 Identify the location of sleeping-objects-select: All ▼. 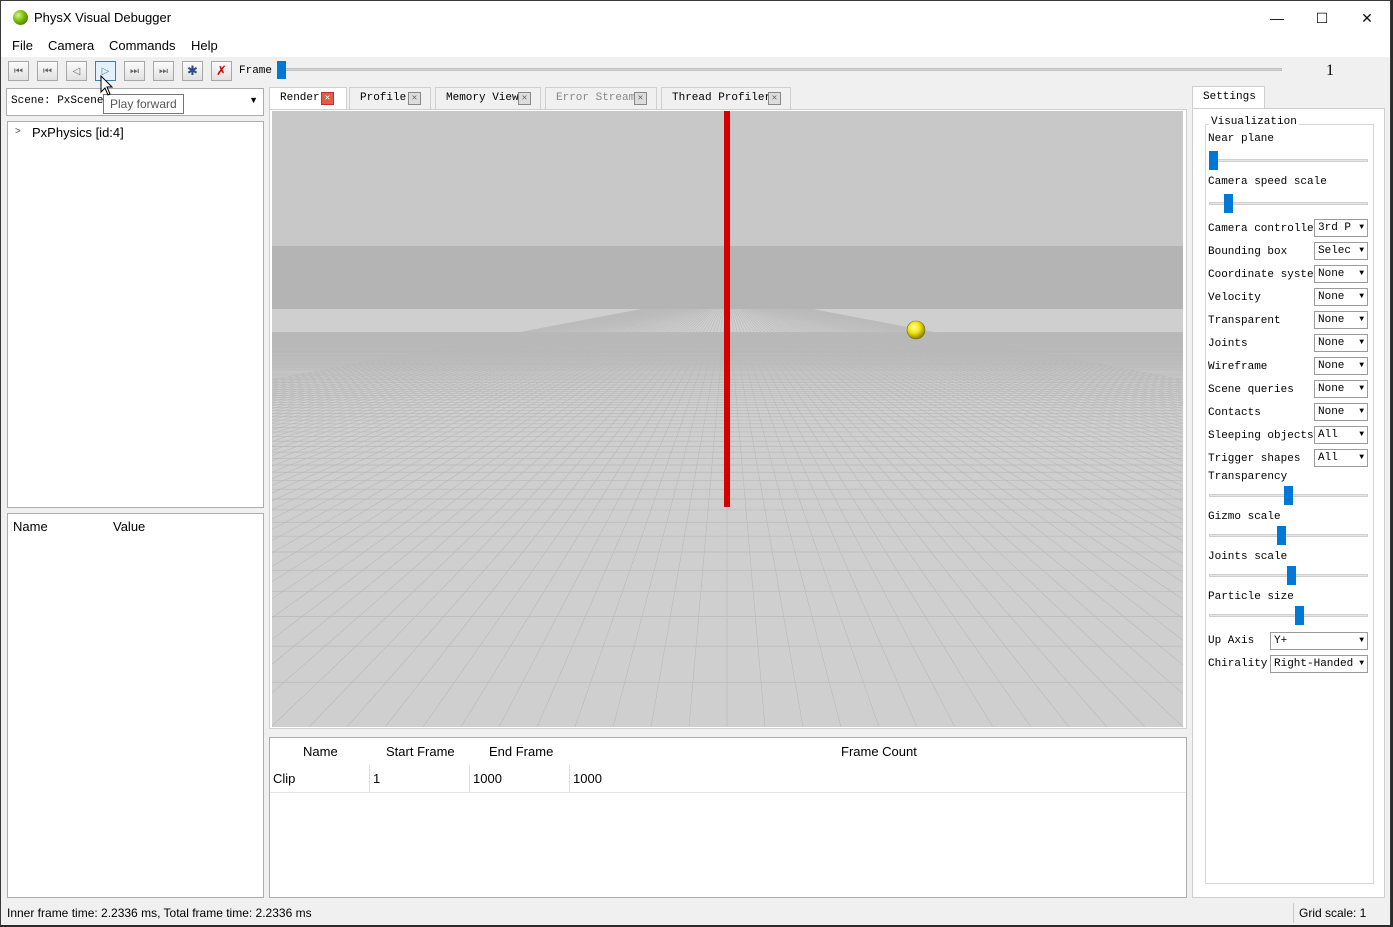
(1341, 435).